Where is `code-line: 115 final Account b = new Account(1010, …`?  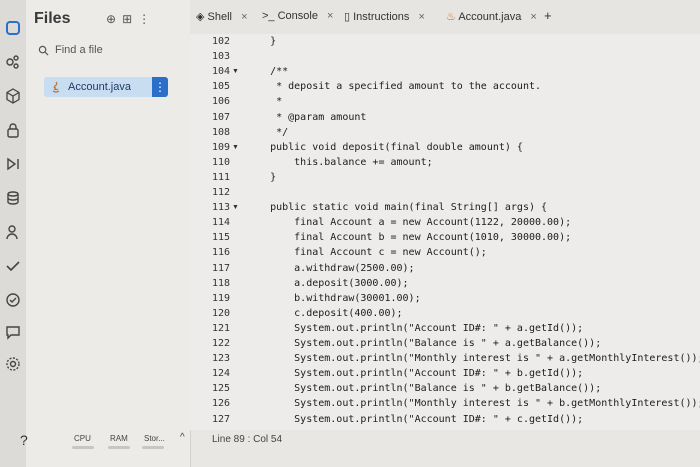
code-line: 115 final Account b = new Account(1010, … is located at coordinates (445, 240).